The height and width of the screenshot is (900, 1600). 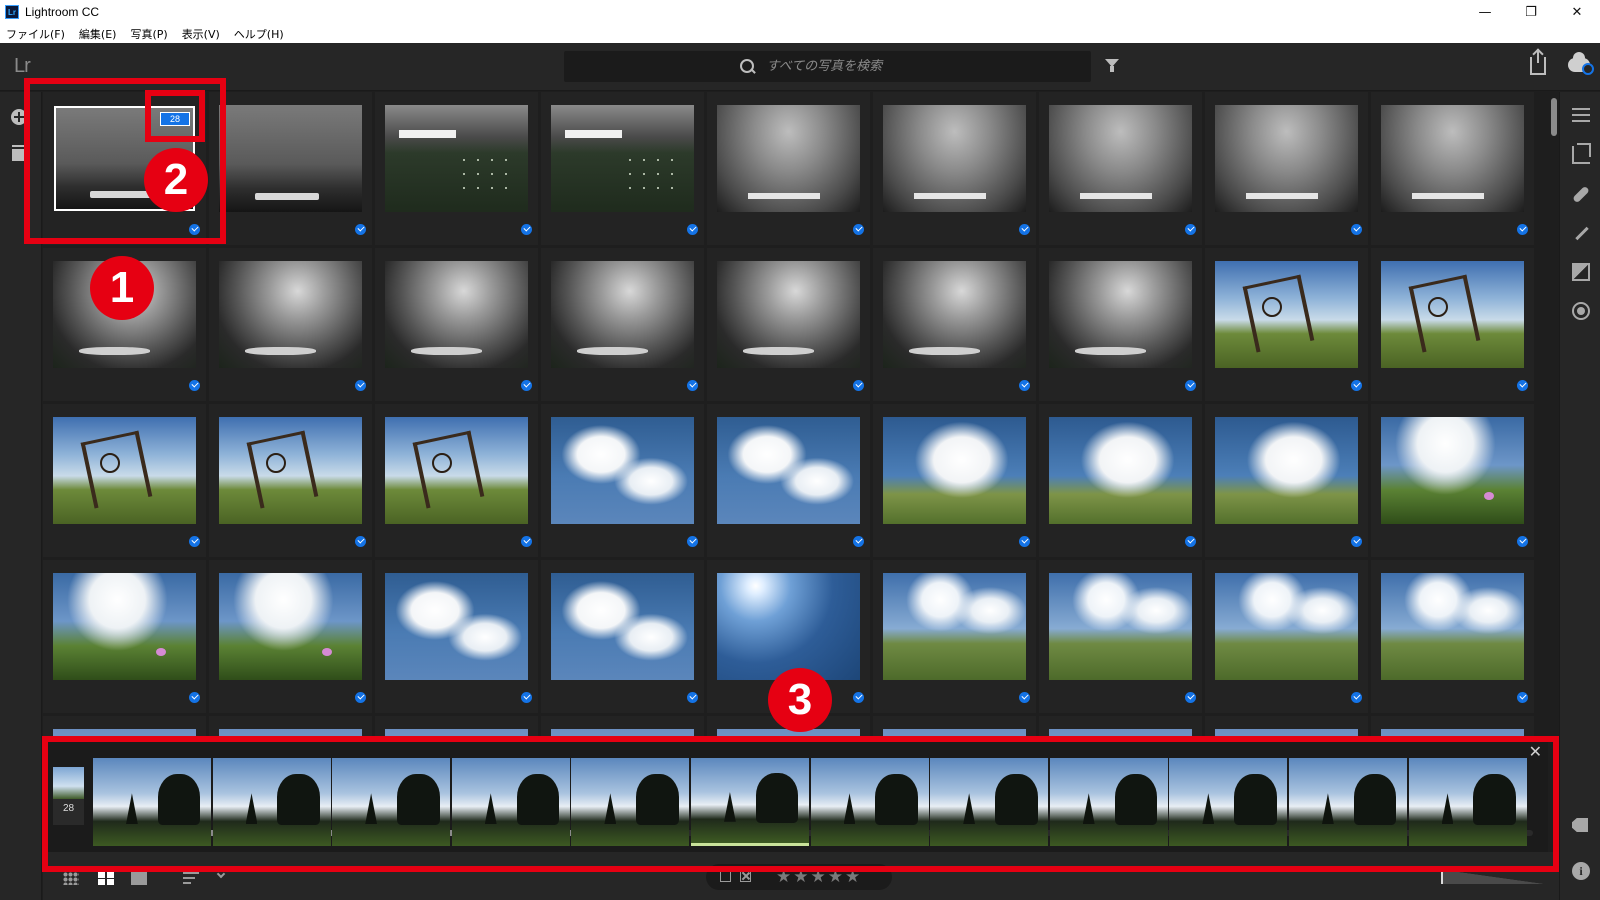 I want to click on pick-flag-icon, so click(x=725, y=876).